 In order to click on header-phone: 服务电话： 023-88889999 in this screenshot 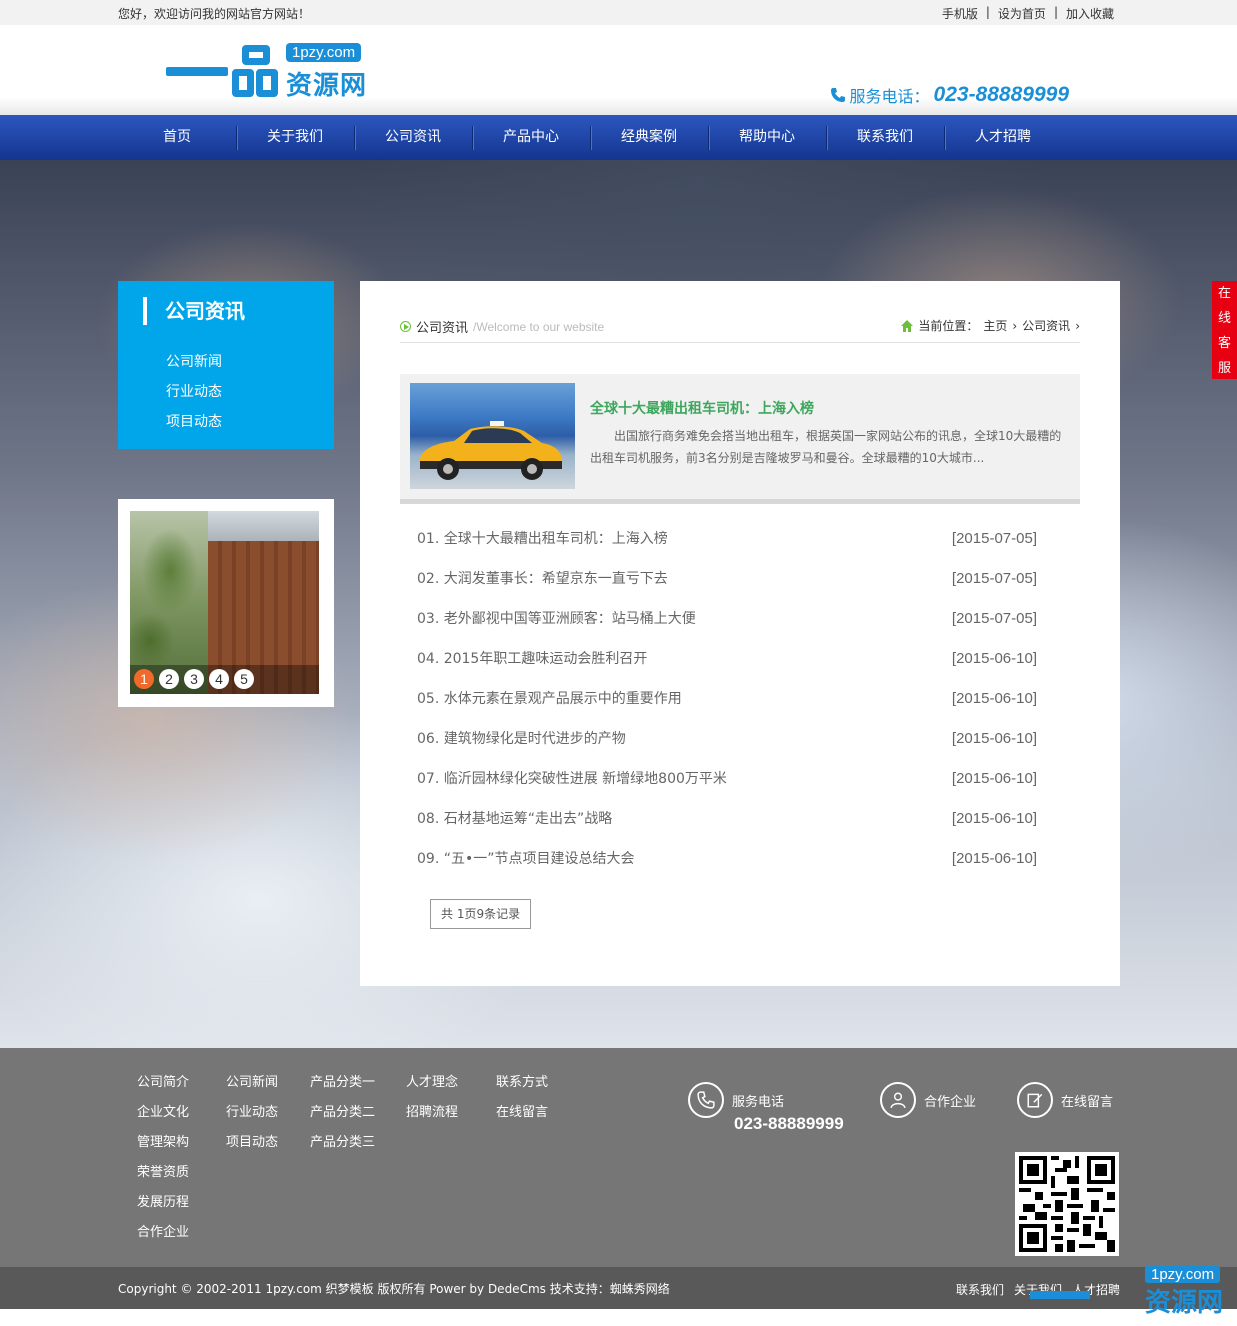, I will do `click(949, 95)`.